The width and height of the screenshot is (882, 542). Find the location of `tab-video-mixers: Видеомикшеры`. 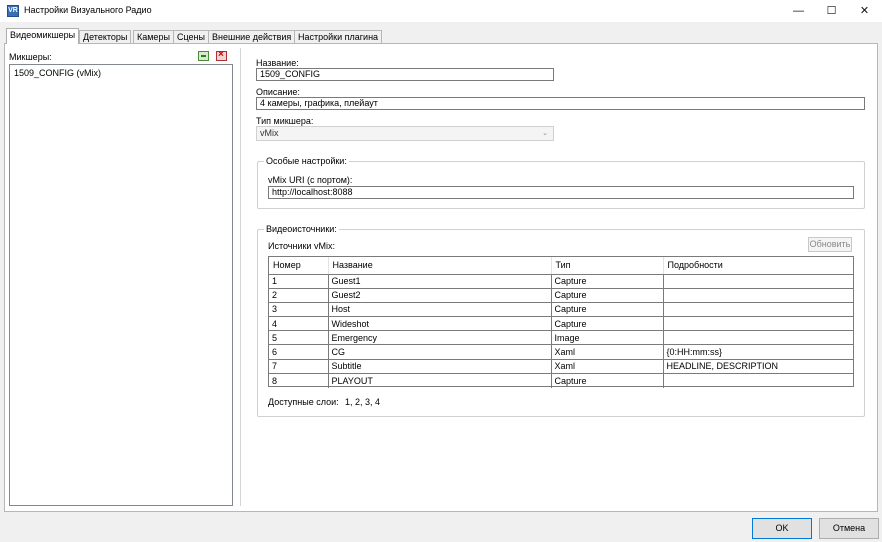

tab-video-mixers: Видеомикшеры is located at coordinates (43, 36).